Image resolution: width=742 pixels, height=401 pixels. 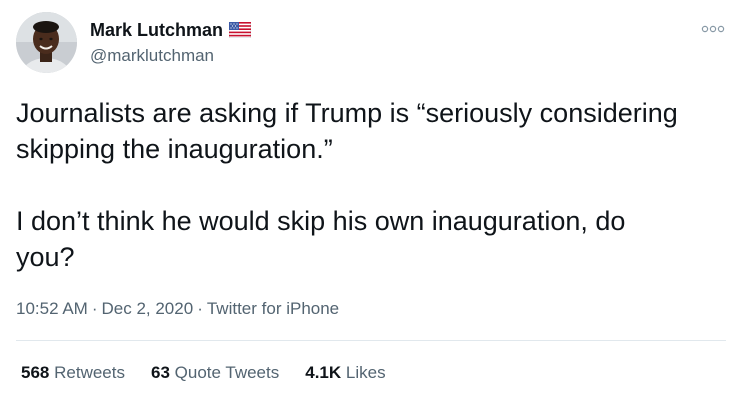 I want to click on avatar, so click(x=46, y=42).